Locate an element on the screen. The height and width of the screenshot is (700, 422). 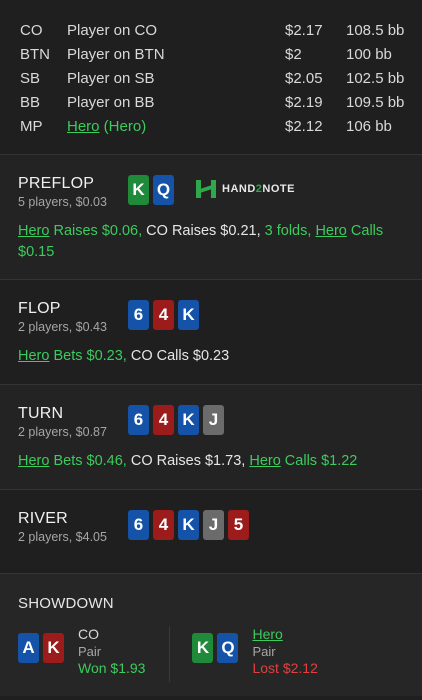
player-row: CO Player on CO $2.17 108.5 bb is located at coordinates (211, 30).